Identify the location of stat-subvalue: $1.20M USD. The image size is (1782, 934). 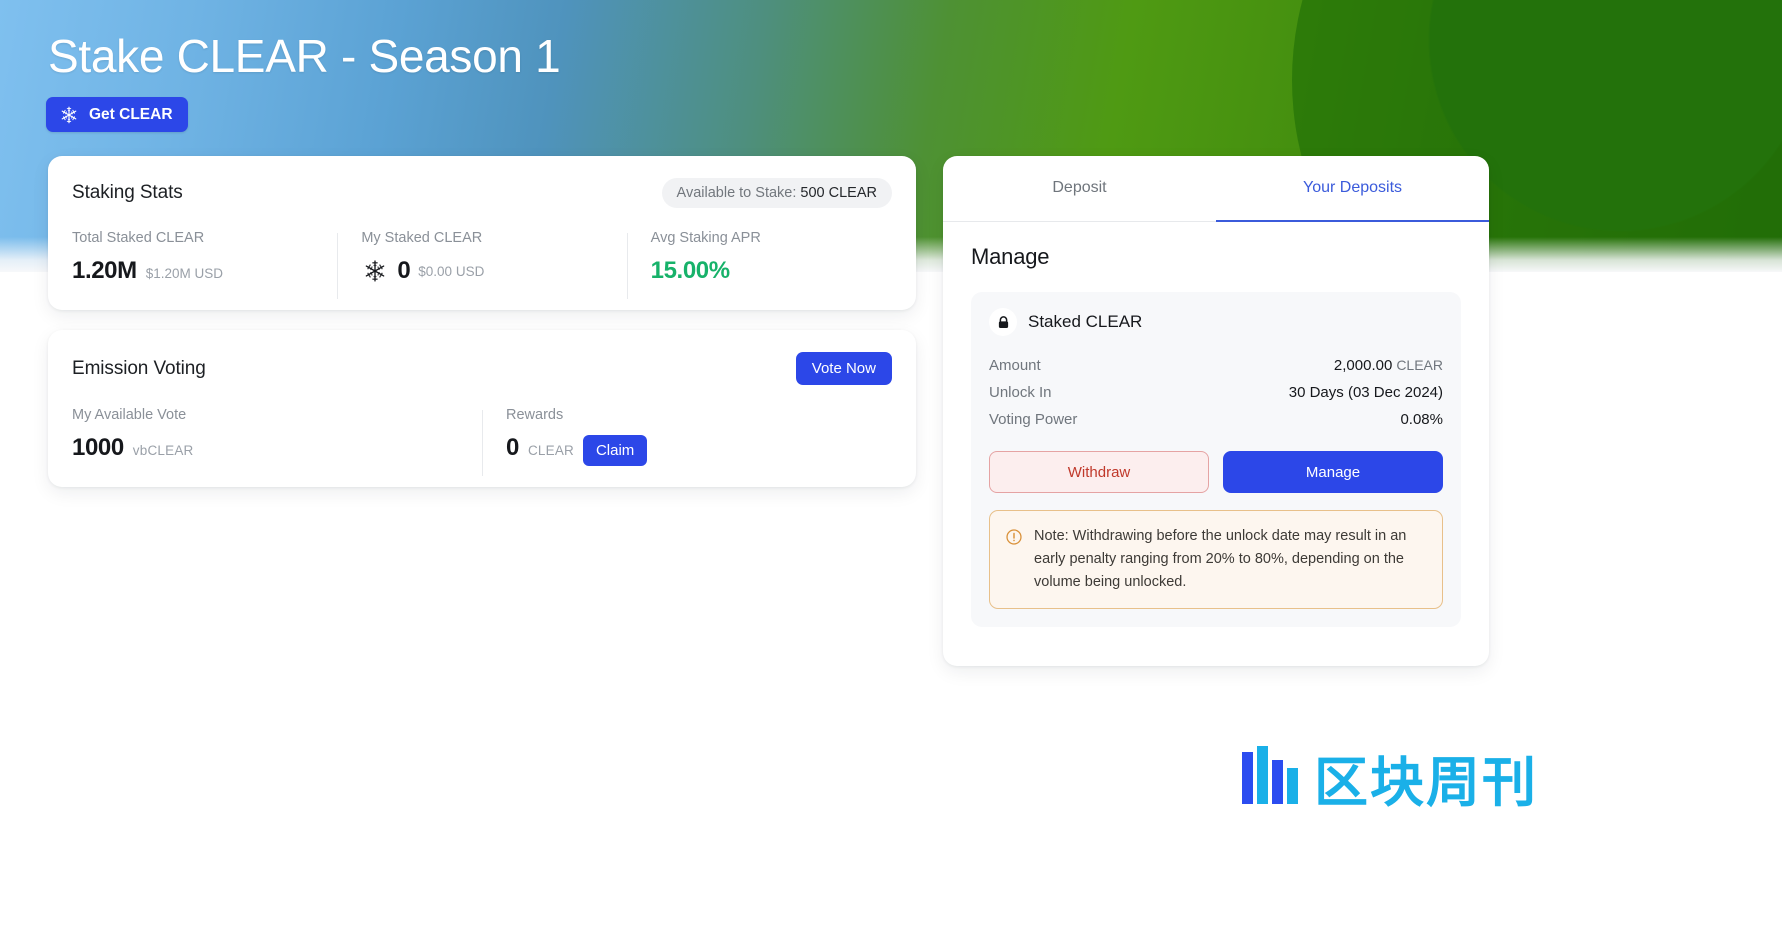
(184, 273).